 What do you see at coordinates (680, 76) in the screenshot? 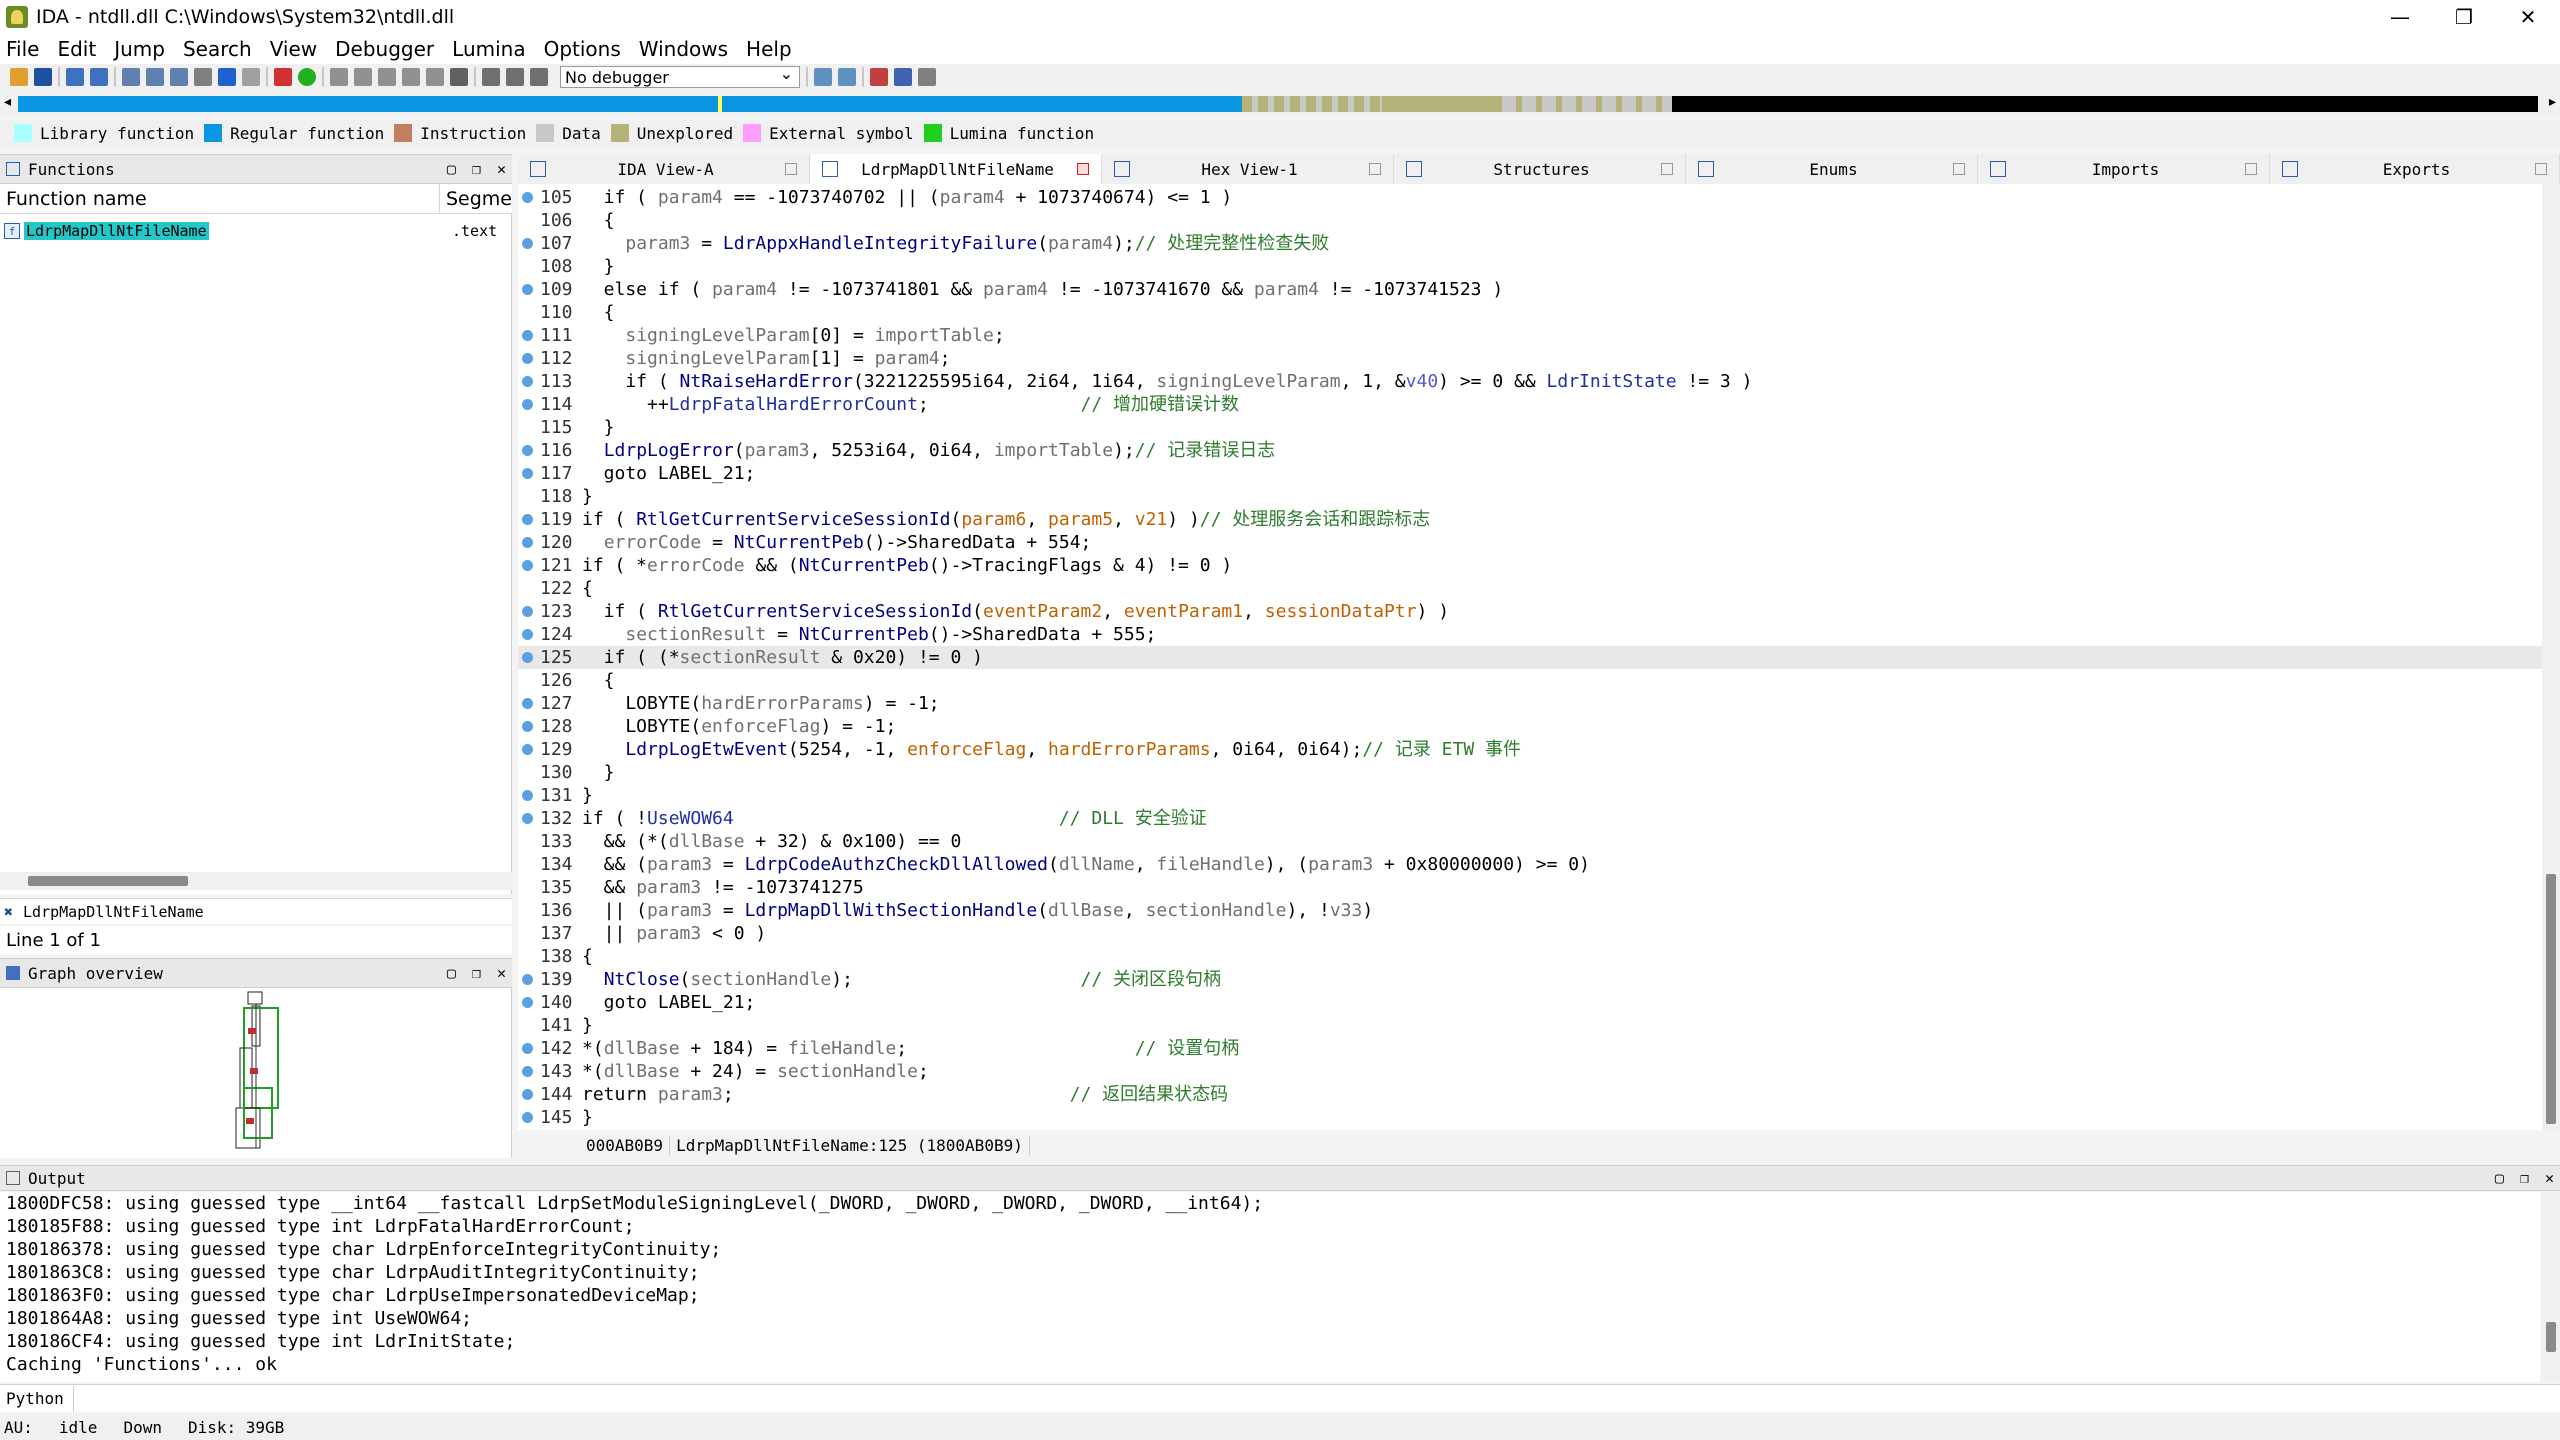
I see `debugger-select: No debugger` at bounding box center [680, 76].